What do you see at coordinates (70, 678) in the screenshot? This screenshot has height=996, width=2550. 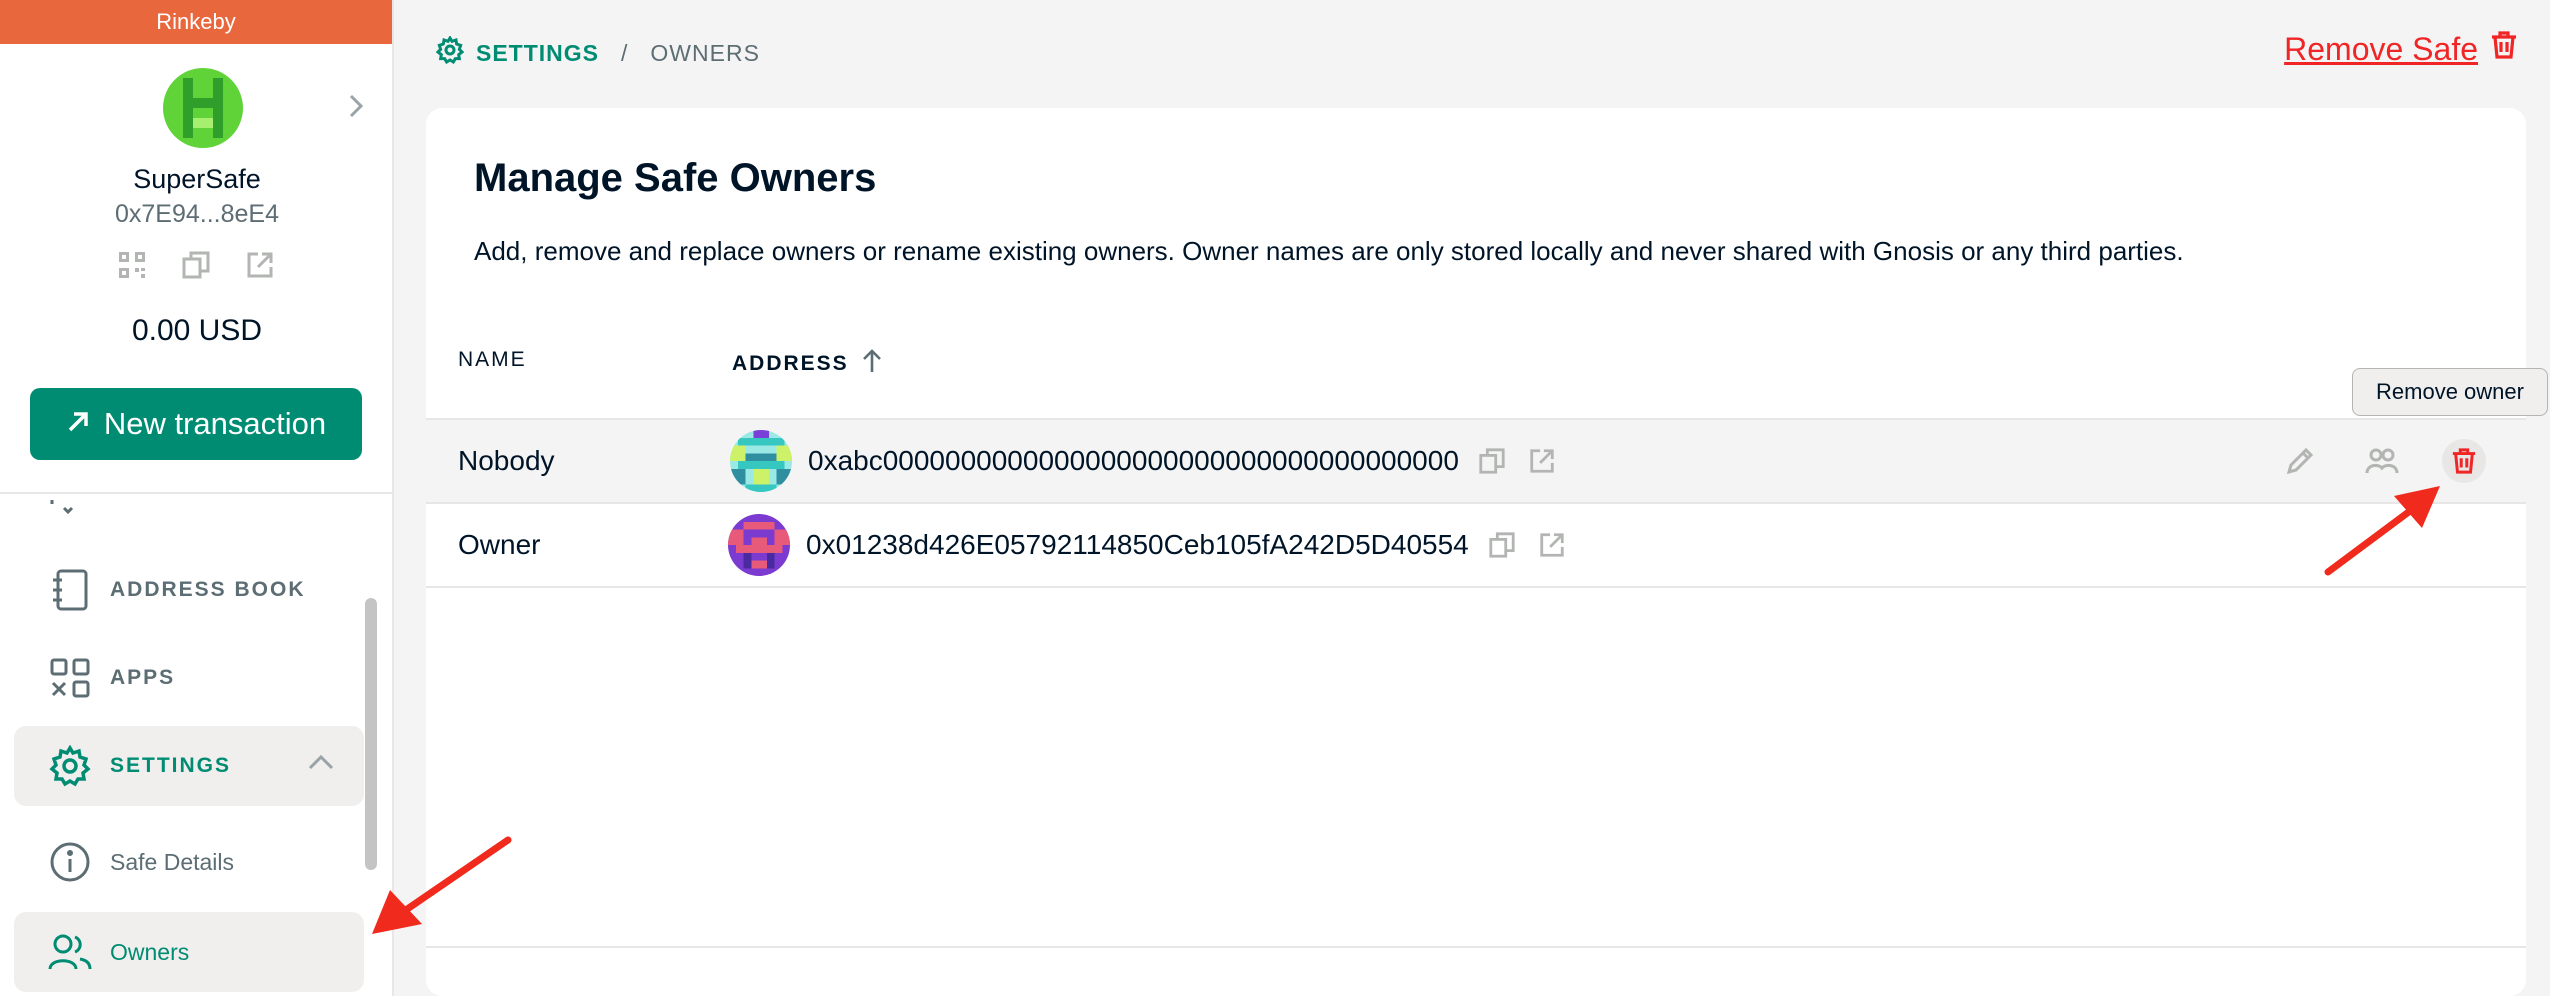 I see `apps-icon` at bounding box center [70, 678].